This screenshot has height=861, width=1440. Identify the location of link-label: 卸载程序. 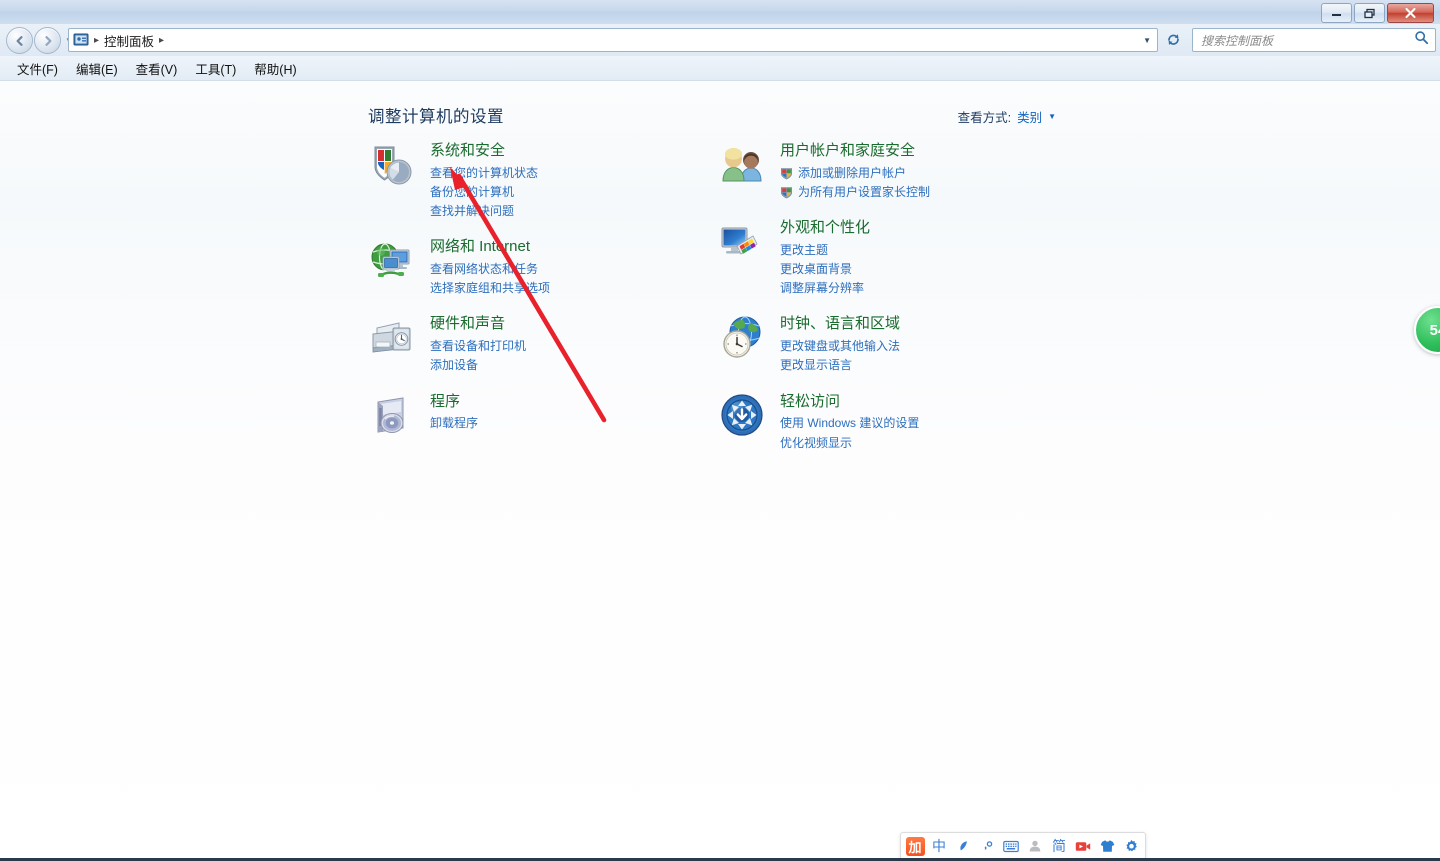
(454, 423).